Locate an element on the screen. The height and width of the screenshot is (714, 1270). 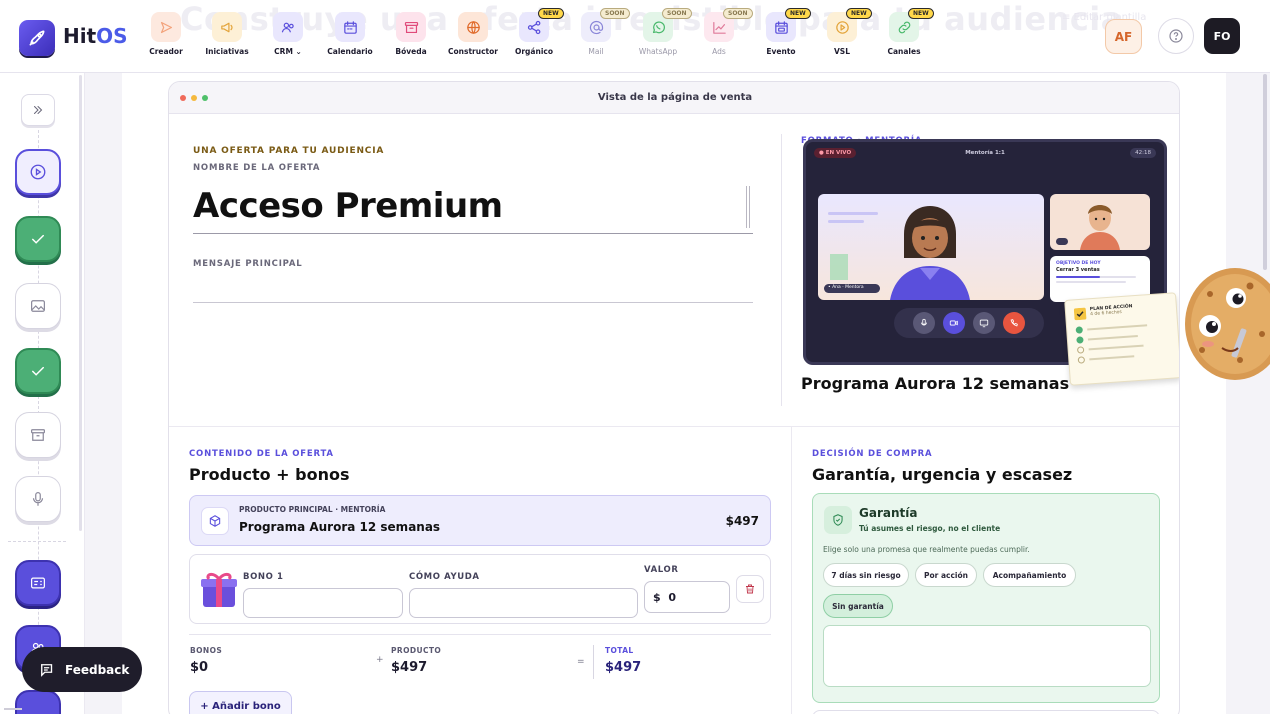
step-video is located at coordinates (38, 172).